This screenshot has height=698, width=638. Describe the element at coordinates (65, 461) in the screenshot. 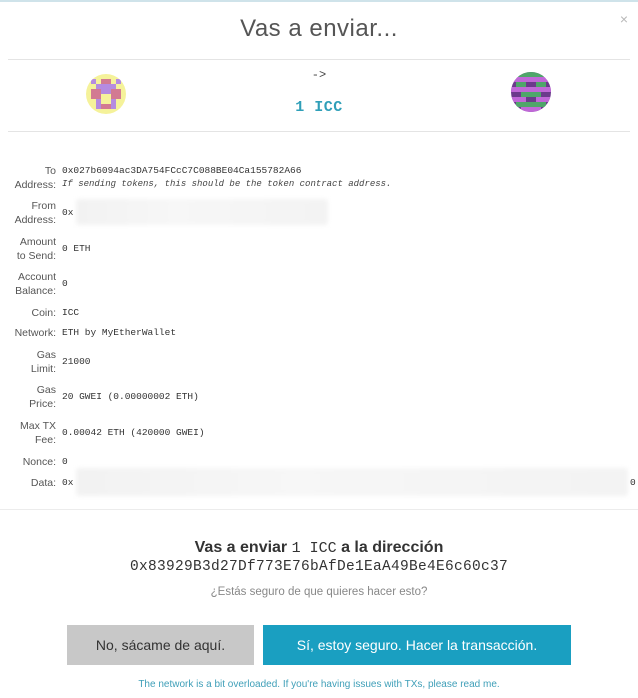

I see `nonce-value: 0` at that location.